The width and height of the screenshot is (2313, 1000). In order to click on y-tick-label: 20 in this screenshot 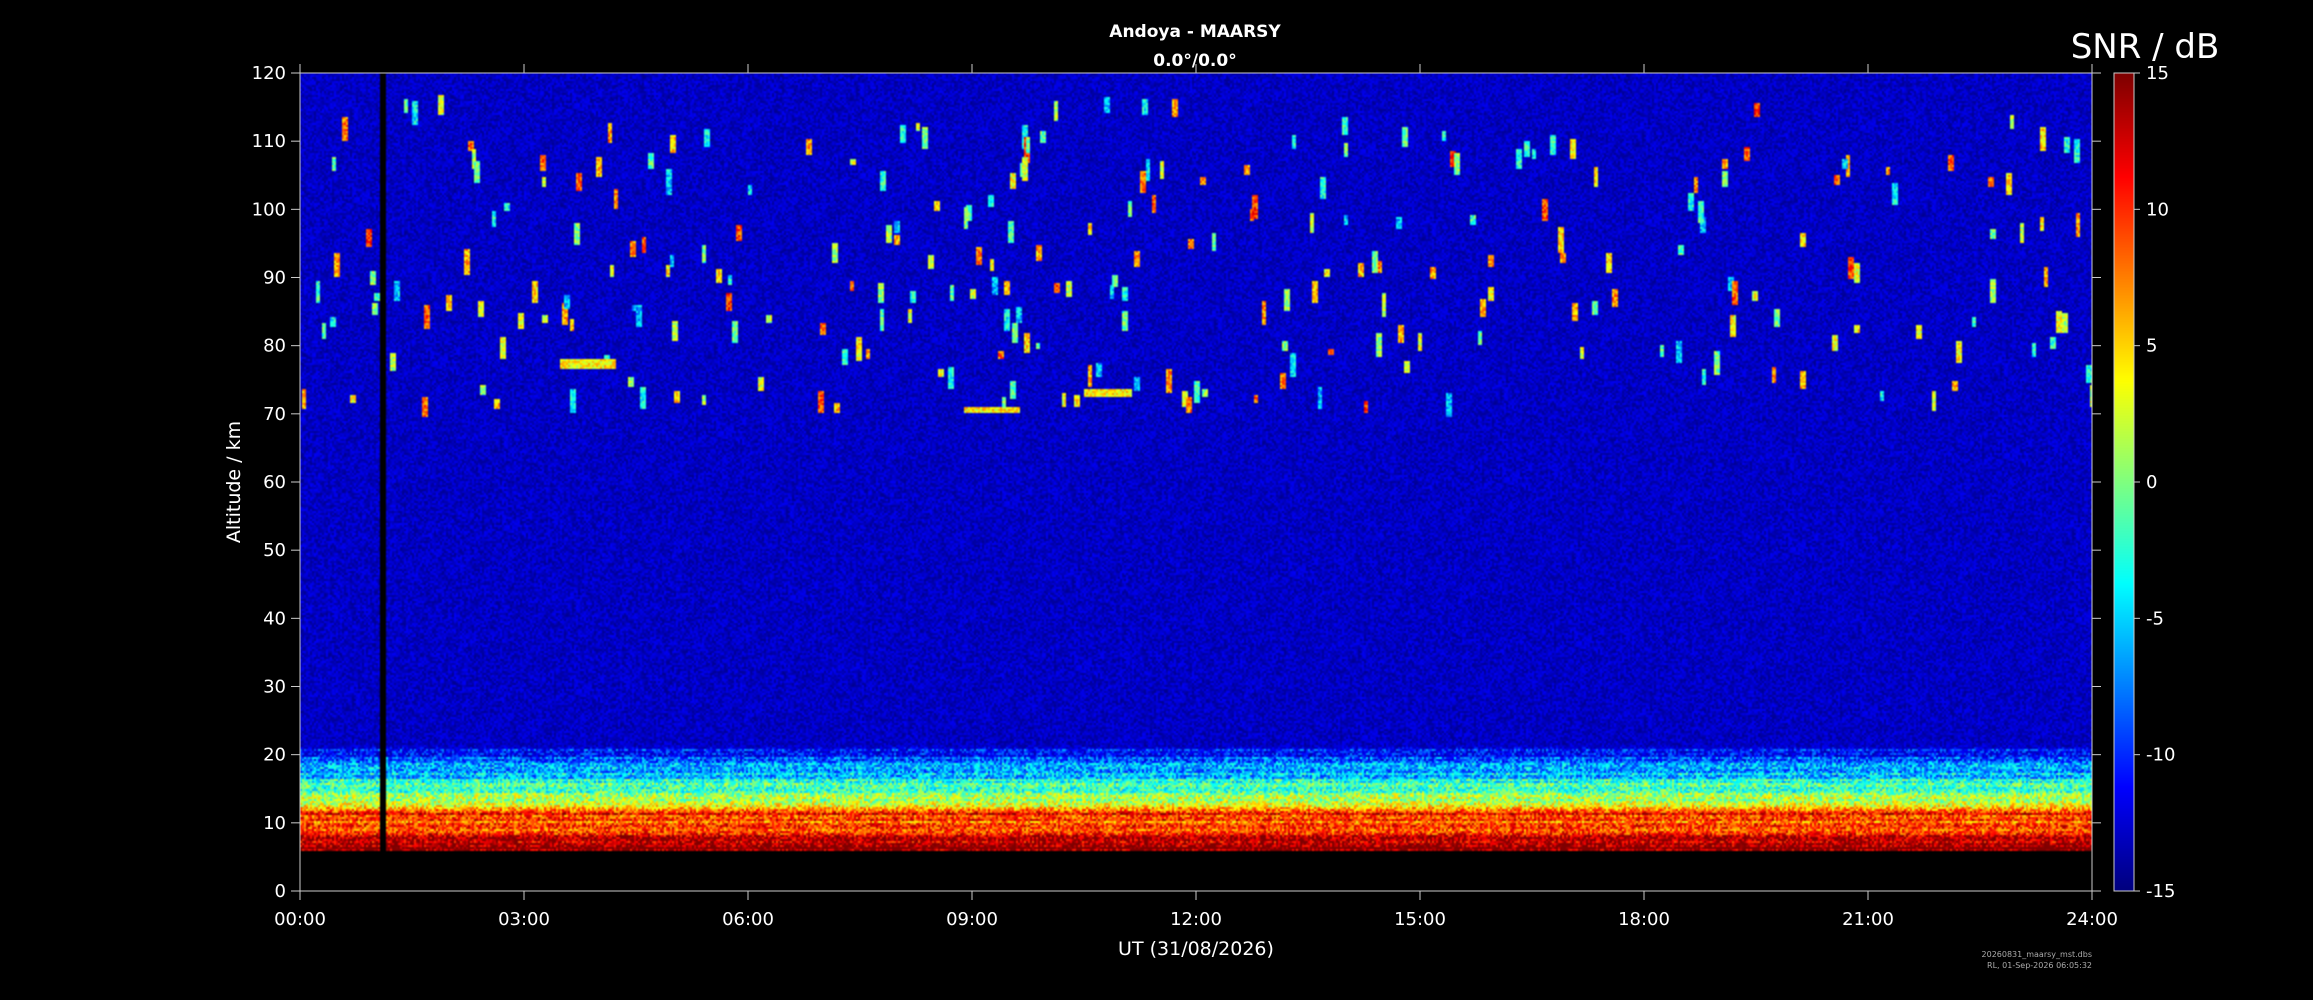, I will do `click(274, 755)`.